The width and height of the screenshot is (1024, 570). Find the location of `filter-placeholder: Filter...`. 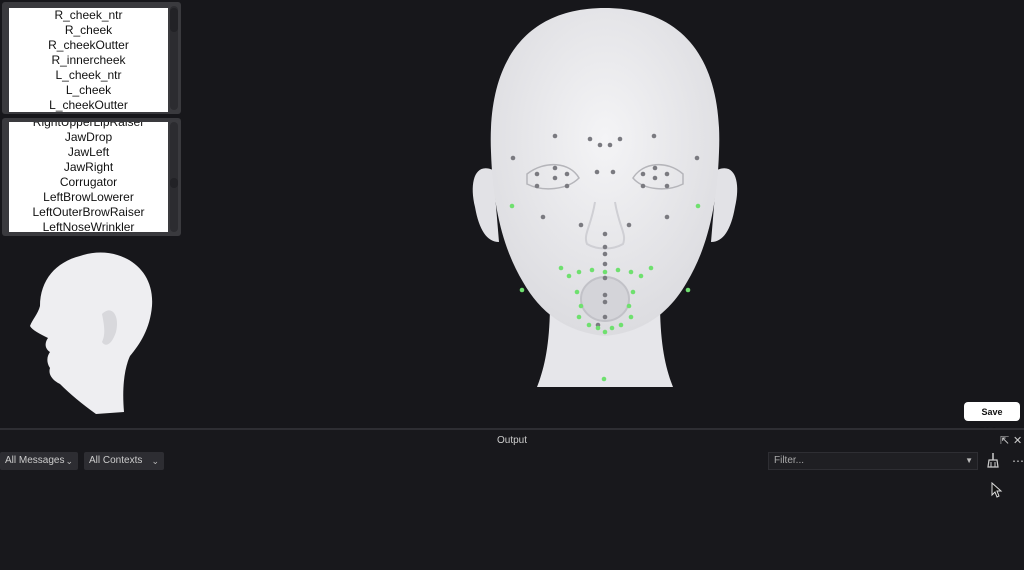

filter-placeholder: Filter... is located at coordinates (789, 460).